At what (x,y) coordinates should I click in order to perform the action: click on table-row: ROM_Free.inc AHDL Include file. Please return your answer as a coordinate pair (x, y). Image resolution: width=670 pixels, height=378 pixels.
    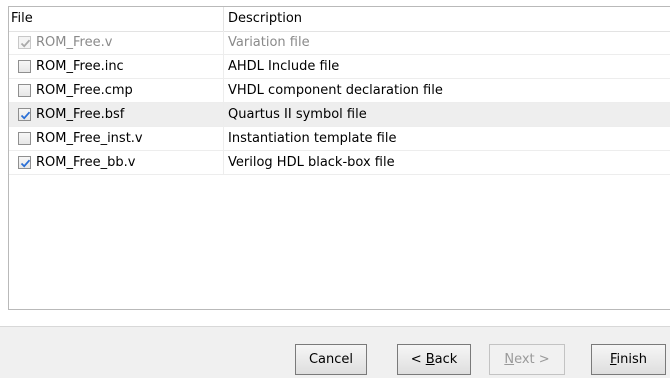
    Looking at the image, I should click on (339, 67).